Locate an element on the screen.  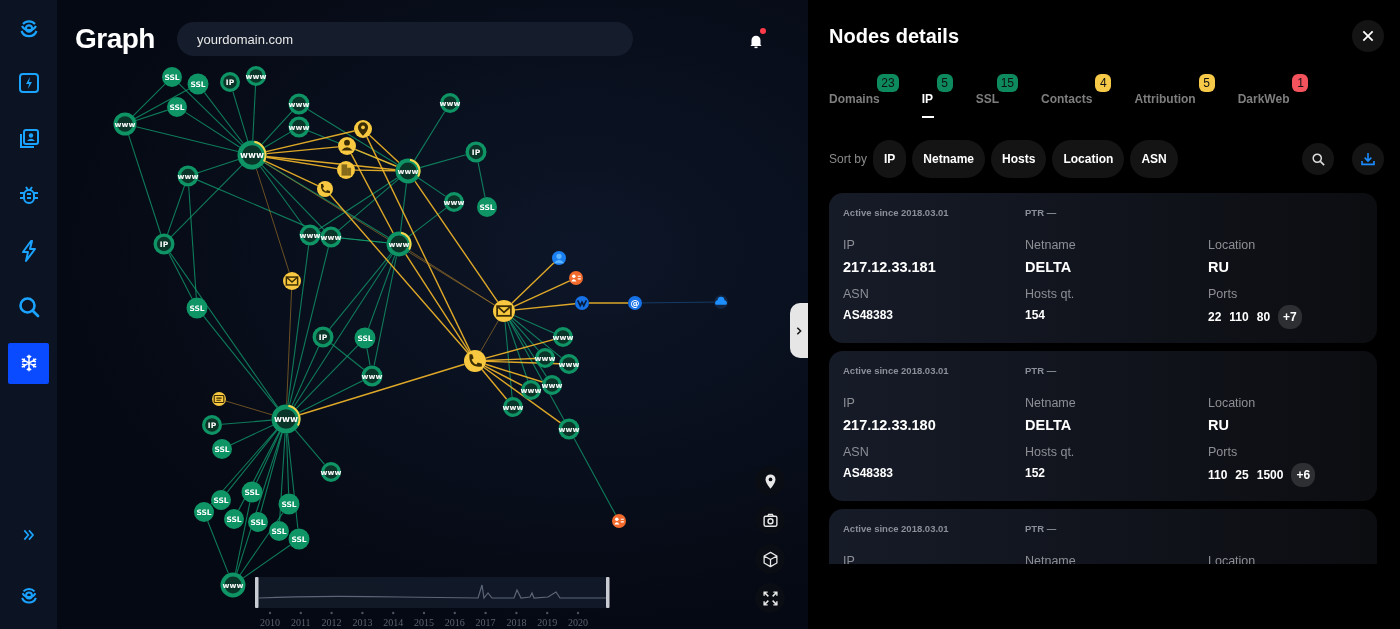
close-icon is located at coordinates (1368, 36).